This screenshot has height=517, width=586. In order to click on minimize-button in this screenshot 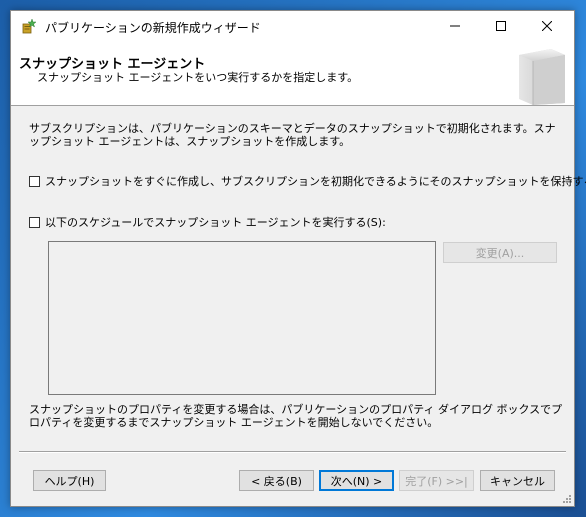, I will do `click(455, 26)`.